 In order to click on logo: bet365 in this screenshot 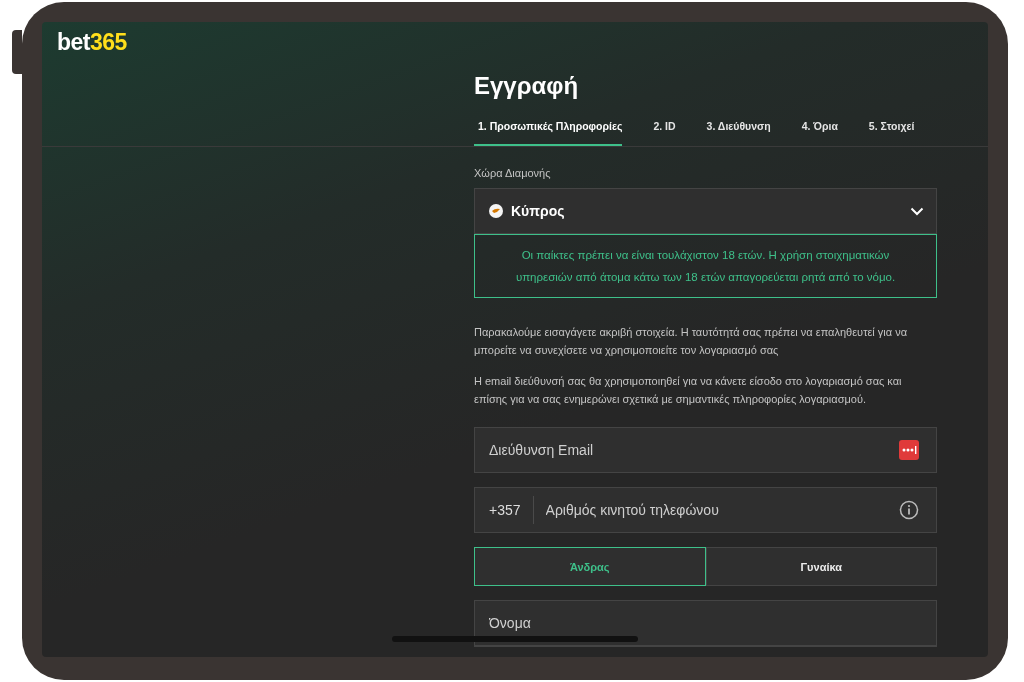, I will do `click(84, 39)`.